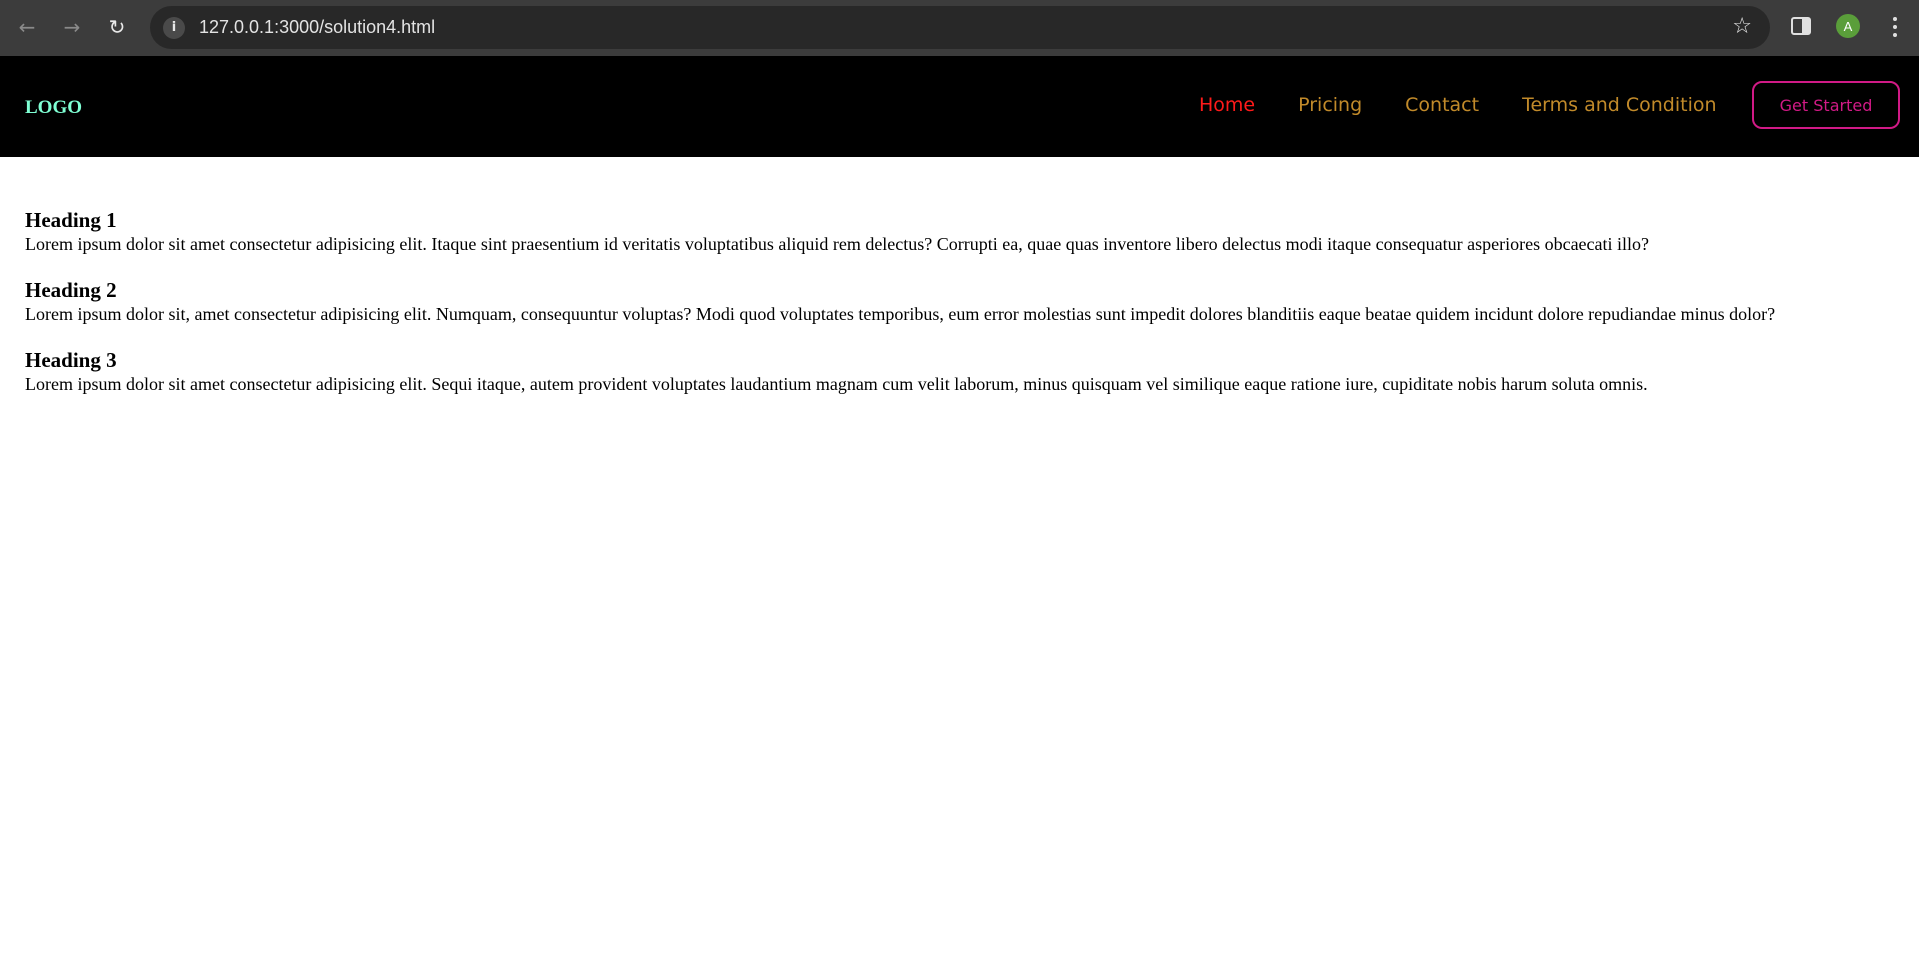  Describe the element at coordinates (1848, 26) in the screenshot. I see `profile-avatar: A` at that location.